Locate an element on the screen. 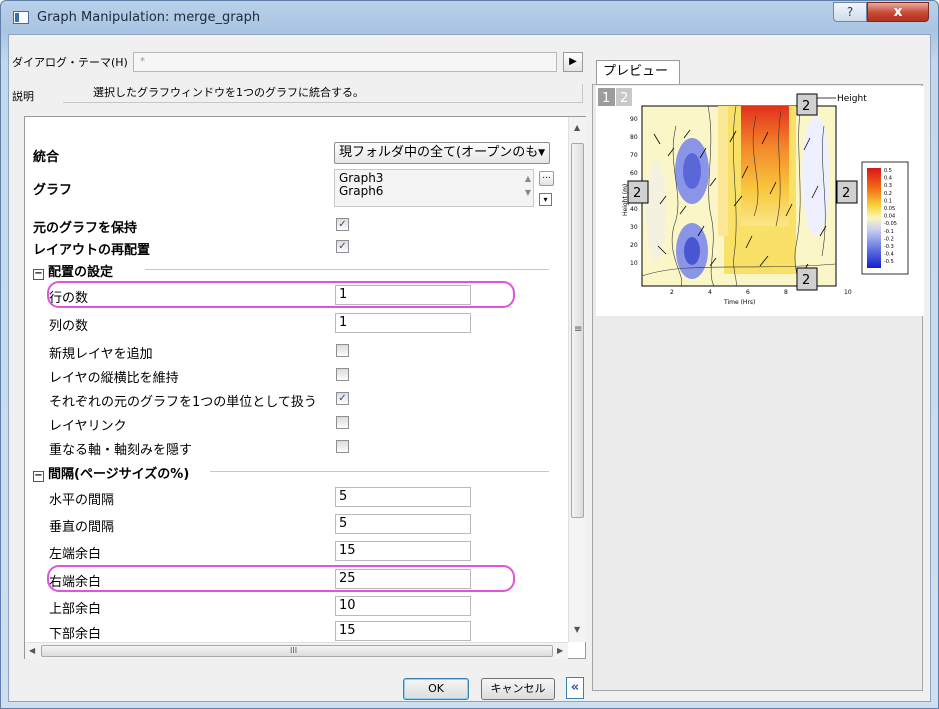 The image size is (939, 709). legend-value-label: -0.2 is located at coordinates (889, 239).